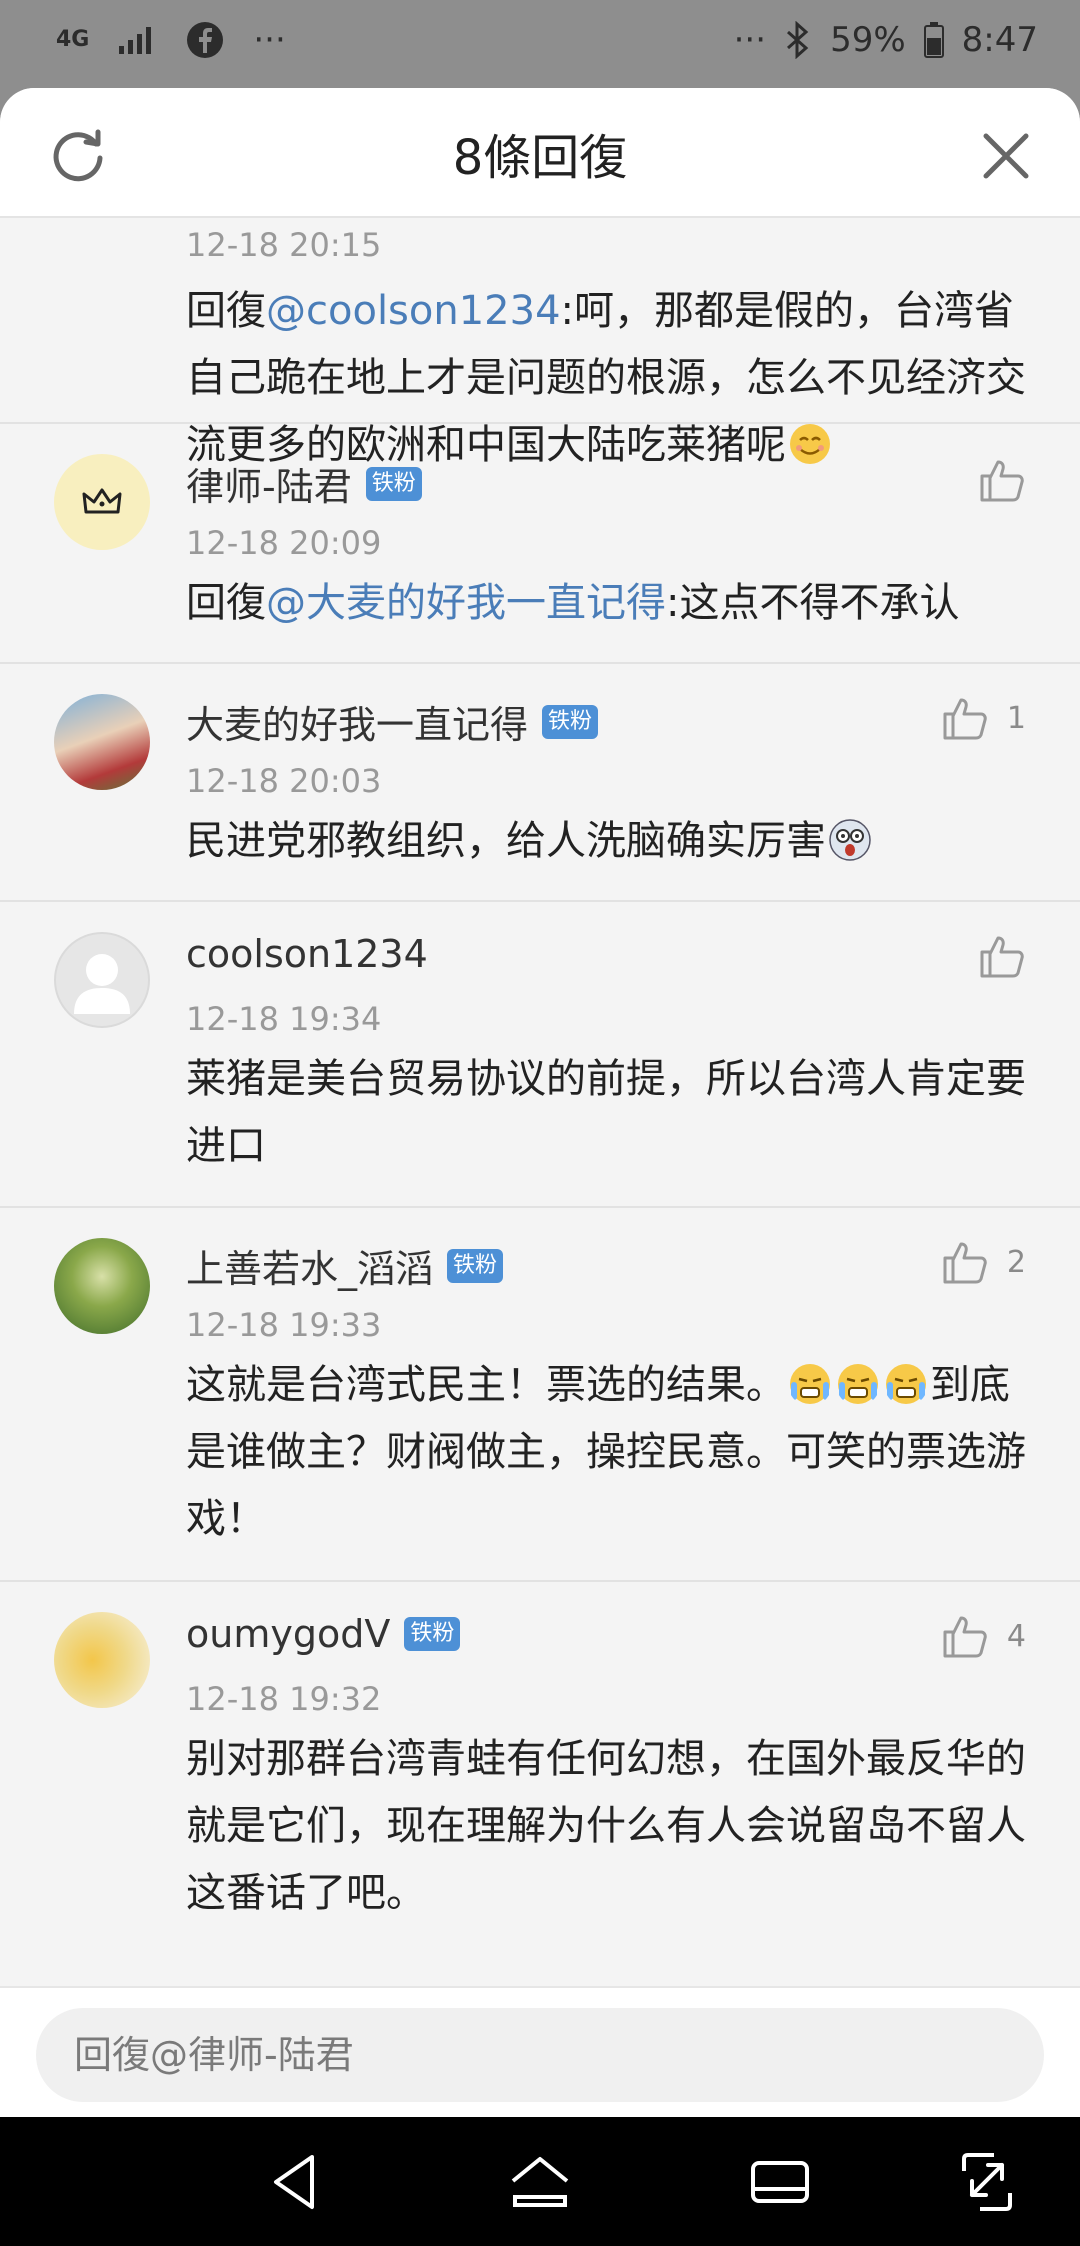 The width and height of the screenshot is (1080, 2246). What do you see at coordinates (606, 1452) in the screenshot?
I see `comment-text: 这就是台湾式民主！票选的结果。 到底是谁做主？财阀做主，操控民意。可笑的票选游戏！` at bounding box center [606, 1452].